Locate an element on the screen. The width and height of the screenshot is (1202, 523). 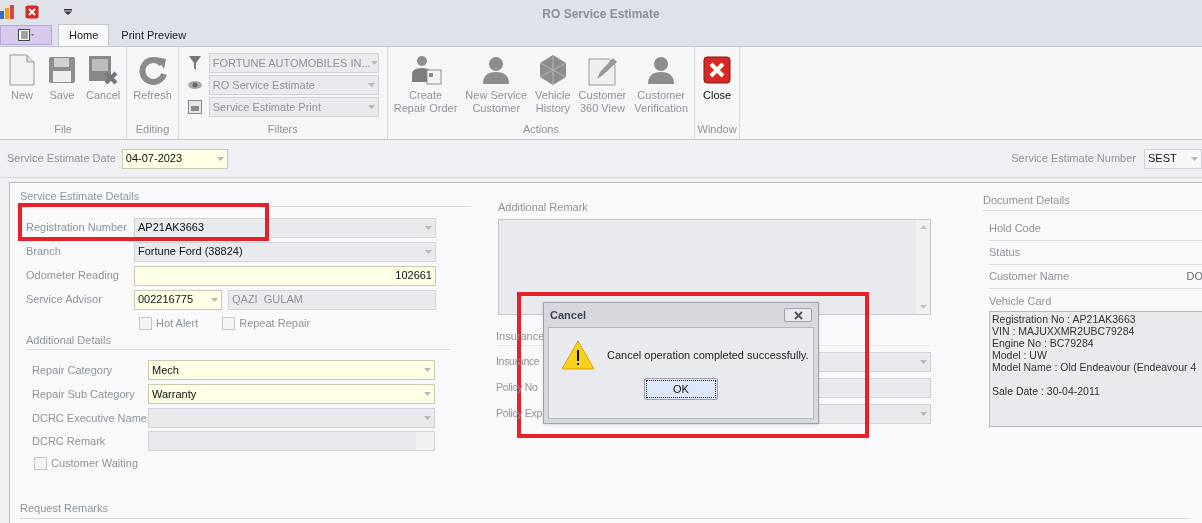
checkbox: Customer Waiting is located at coordinates (257, 463).